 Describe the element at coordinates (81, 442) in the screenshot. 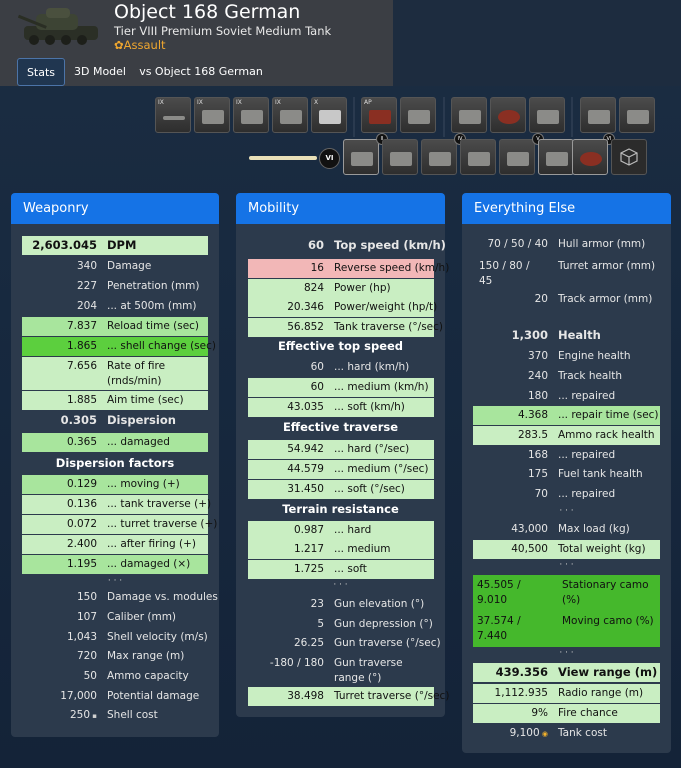

I see `stat-value: 0.365` at that location.